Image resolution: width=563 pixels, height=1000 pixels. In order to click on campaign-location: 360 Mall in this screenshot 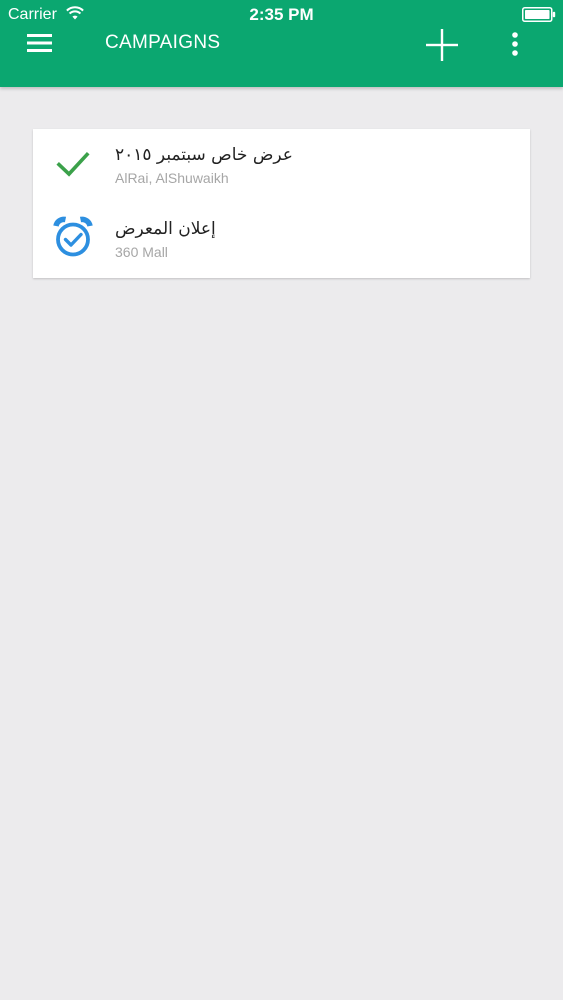, I will do `click(141, 252)`.